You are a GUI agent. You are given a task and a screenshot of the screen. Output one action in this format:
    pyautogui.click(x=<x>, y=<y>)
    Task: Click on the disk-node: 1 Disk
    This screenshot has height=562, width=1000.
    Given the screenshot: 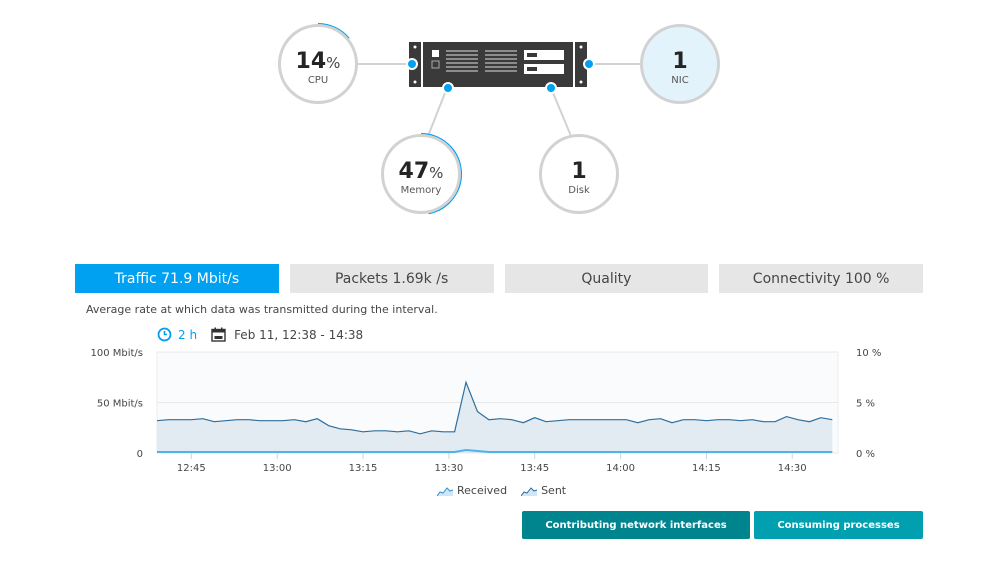 What is the action you would take?
    pyautogui.click(x=579, y=174)
    